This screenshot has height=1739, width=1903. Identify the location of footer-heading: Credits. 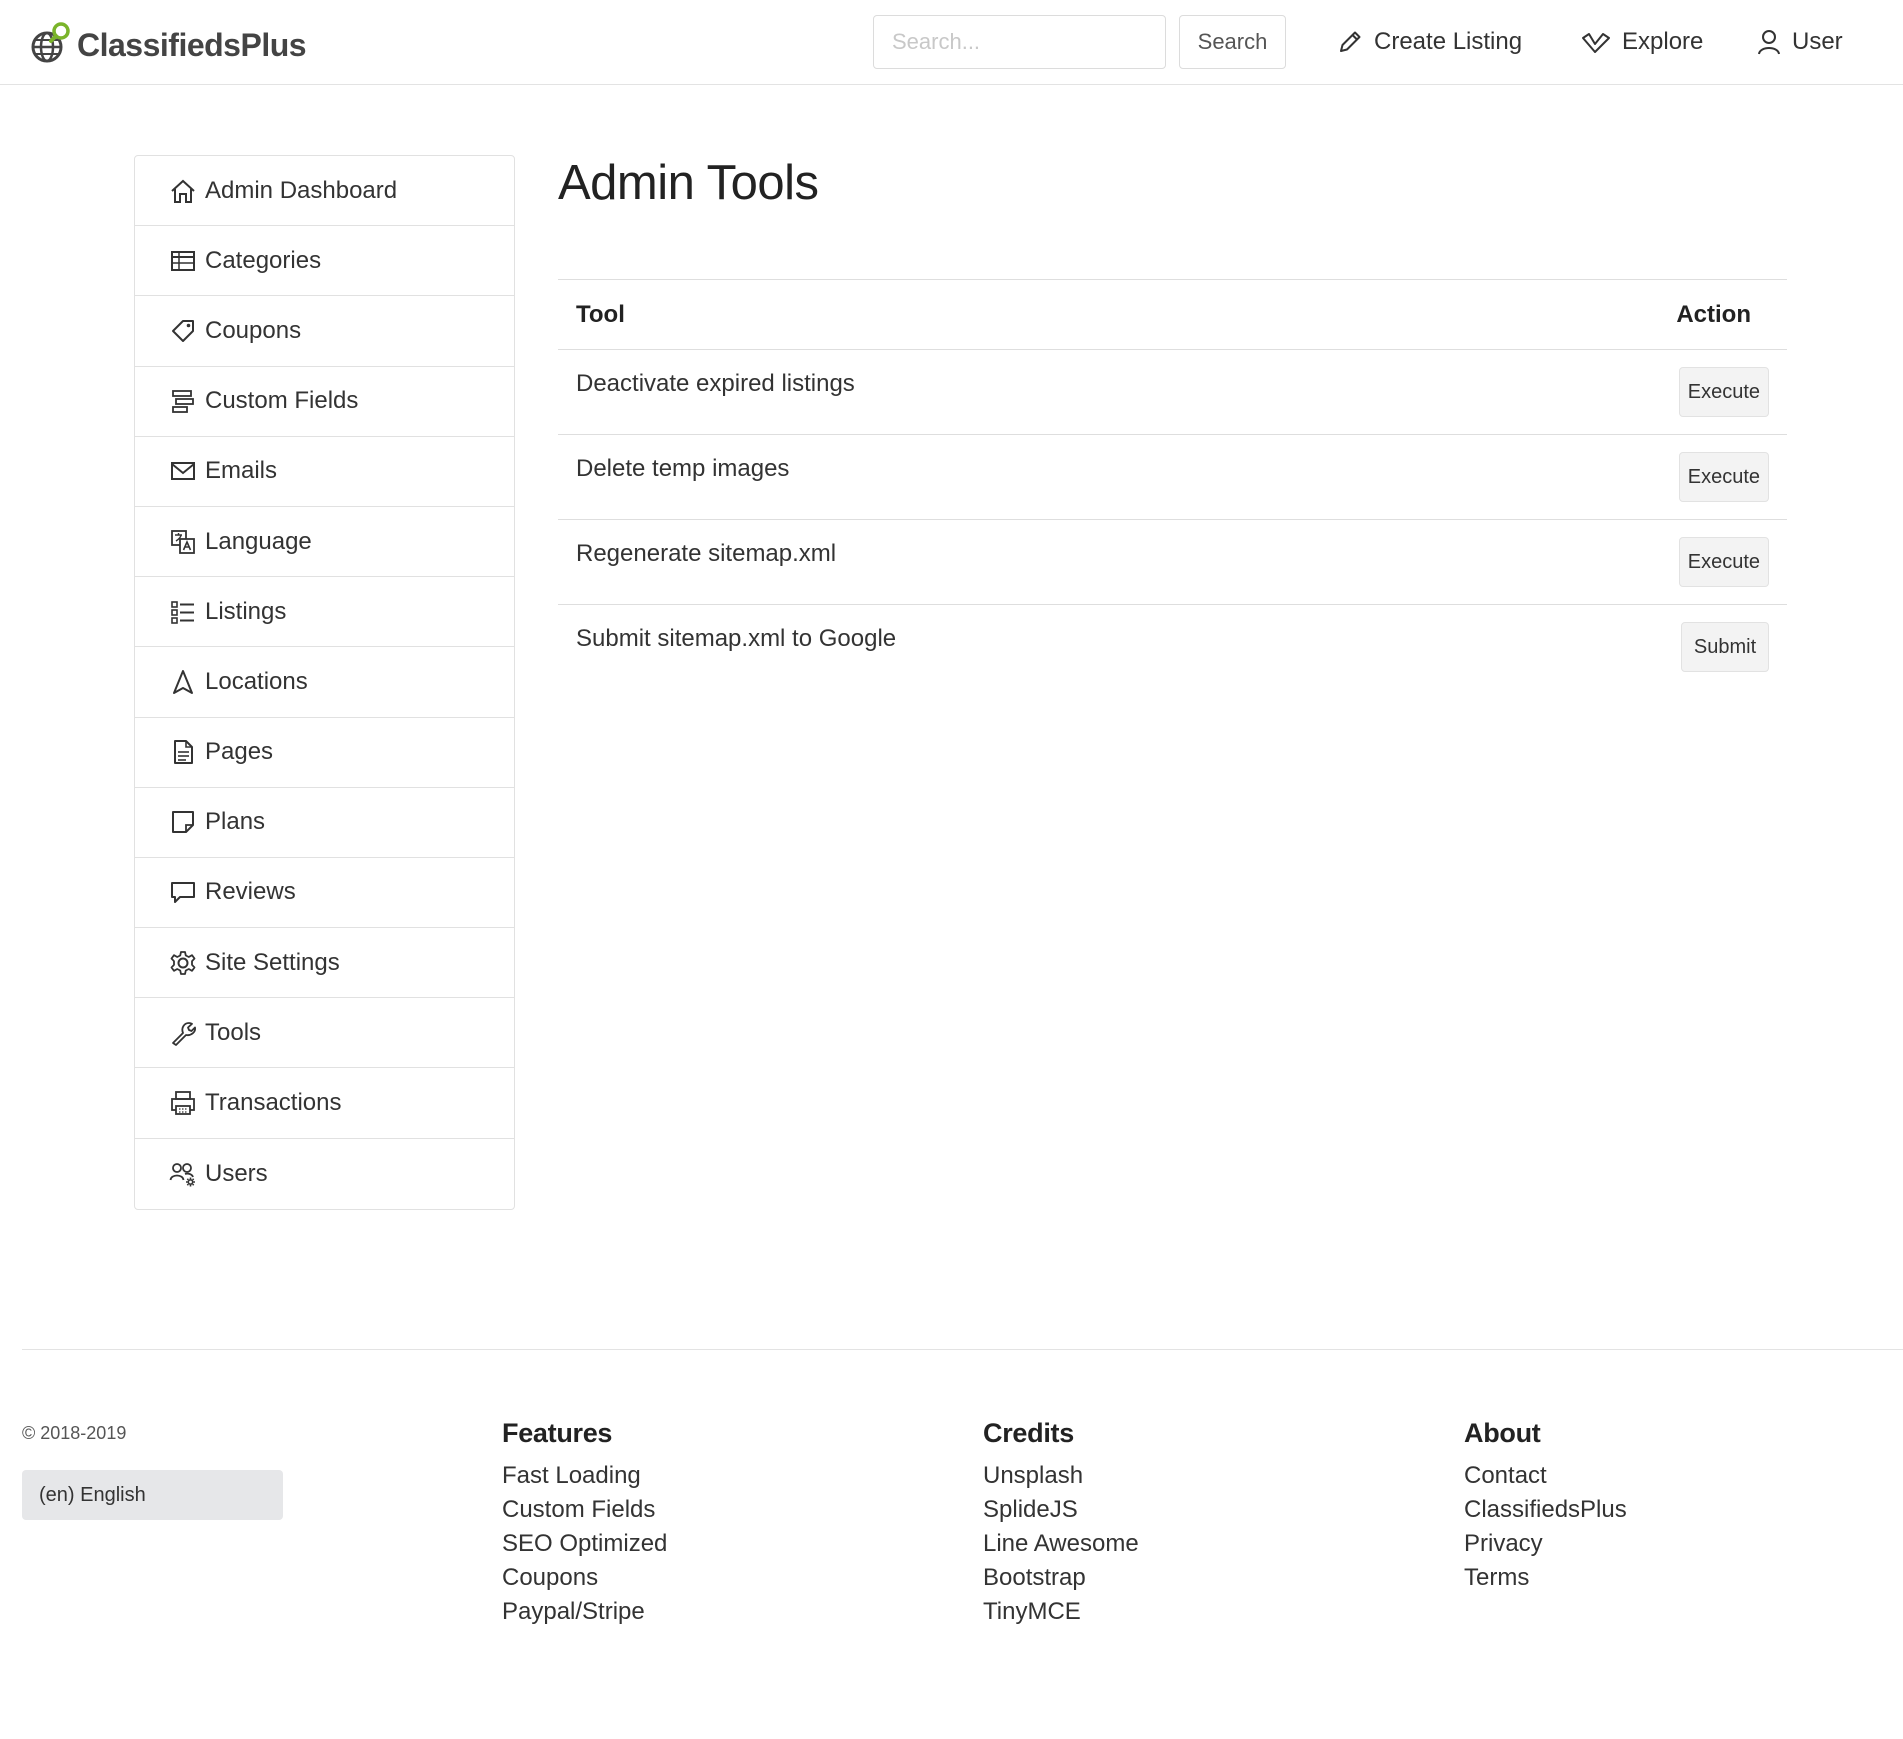
(1028, 1433).